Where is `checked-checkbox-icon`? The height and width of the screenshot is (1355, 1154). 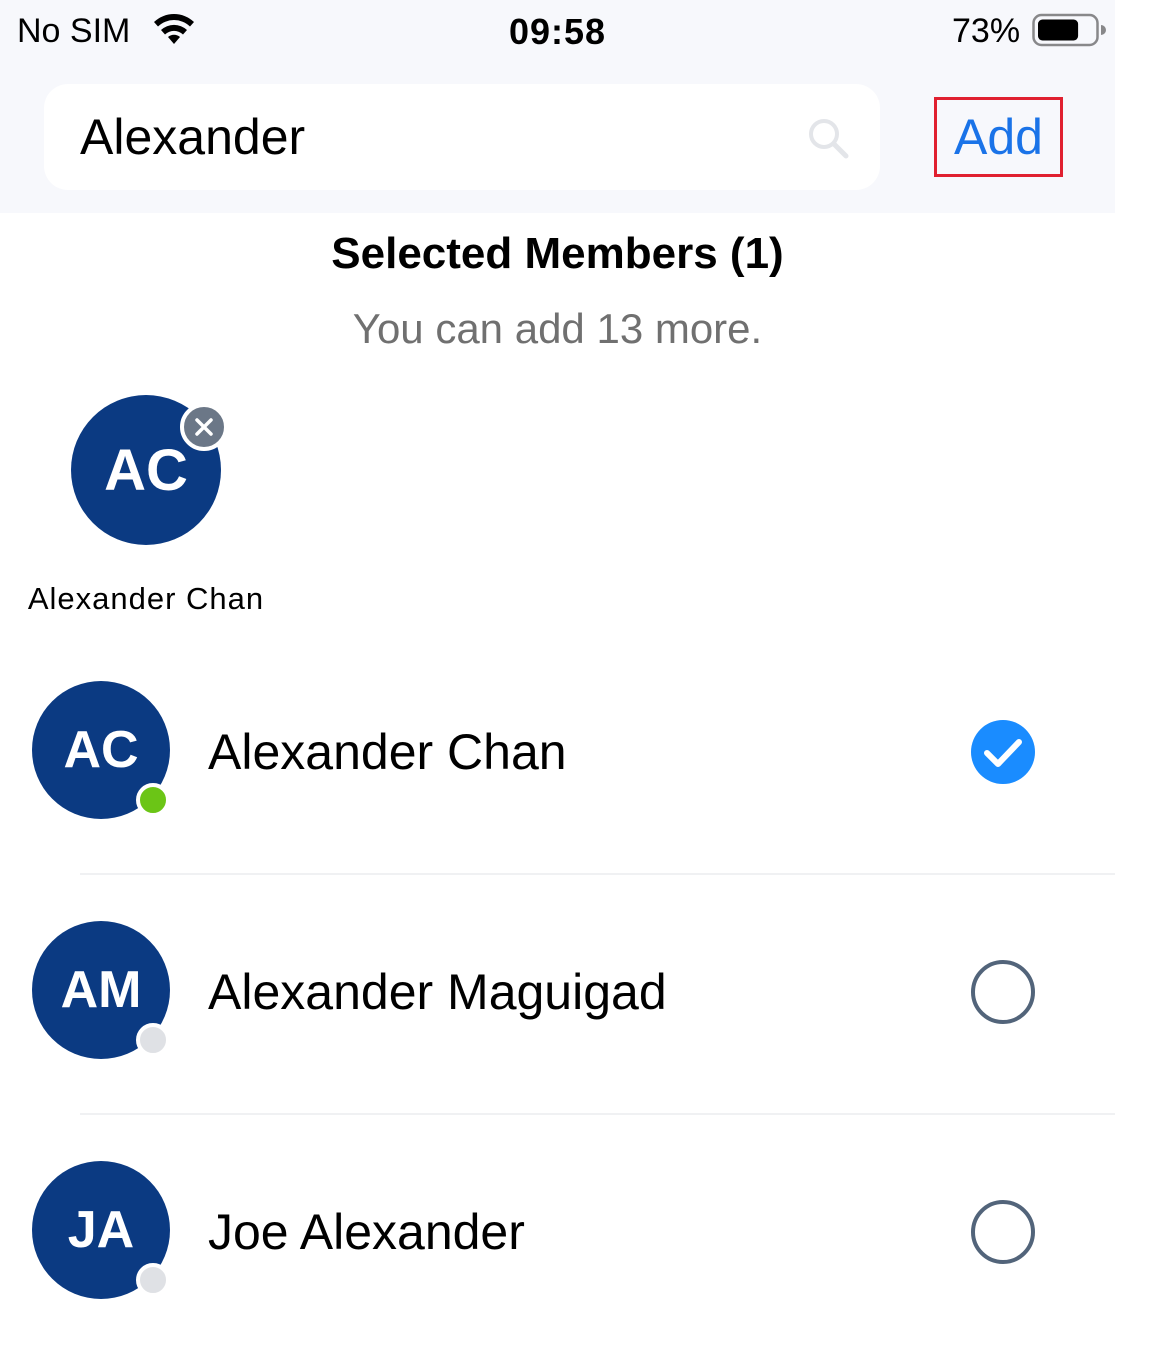
checked-checkbox-icon is located at coordinates (1003, 752).